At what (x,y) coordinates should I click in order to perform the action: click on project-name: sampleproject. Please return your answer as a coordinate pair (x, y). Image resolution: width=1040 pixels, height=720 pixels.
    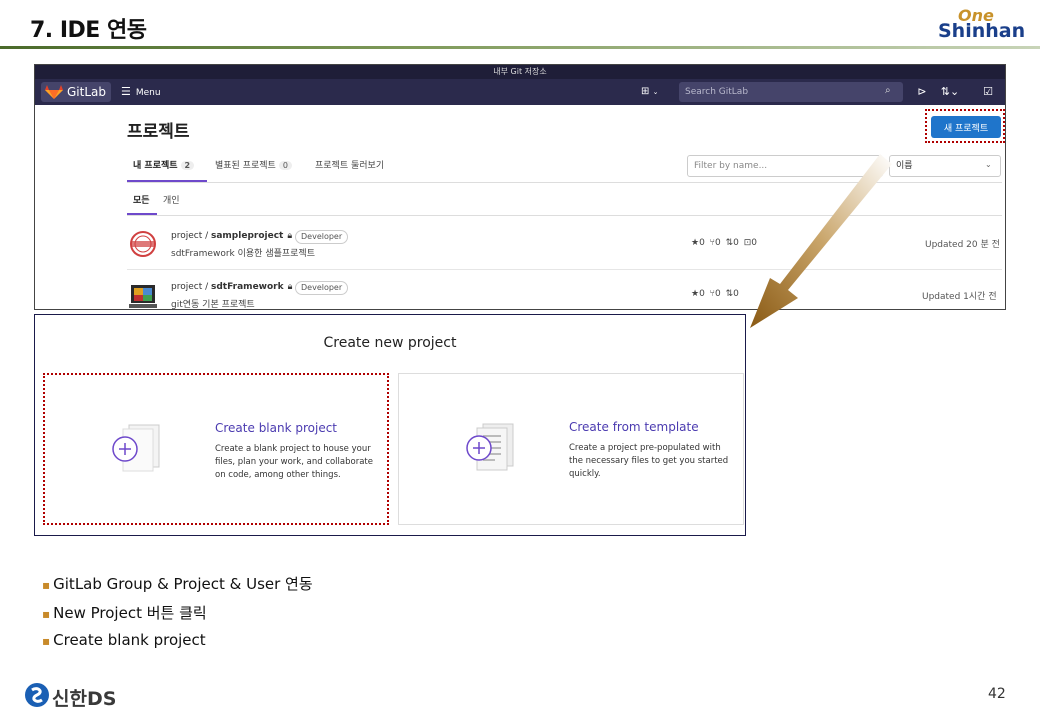
    Looking at the image, I should click on (247, 236).